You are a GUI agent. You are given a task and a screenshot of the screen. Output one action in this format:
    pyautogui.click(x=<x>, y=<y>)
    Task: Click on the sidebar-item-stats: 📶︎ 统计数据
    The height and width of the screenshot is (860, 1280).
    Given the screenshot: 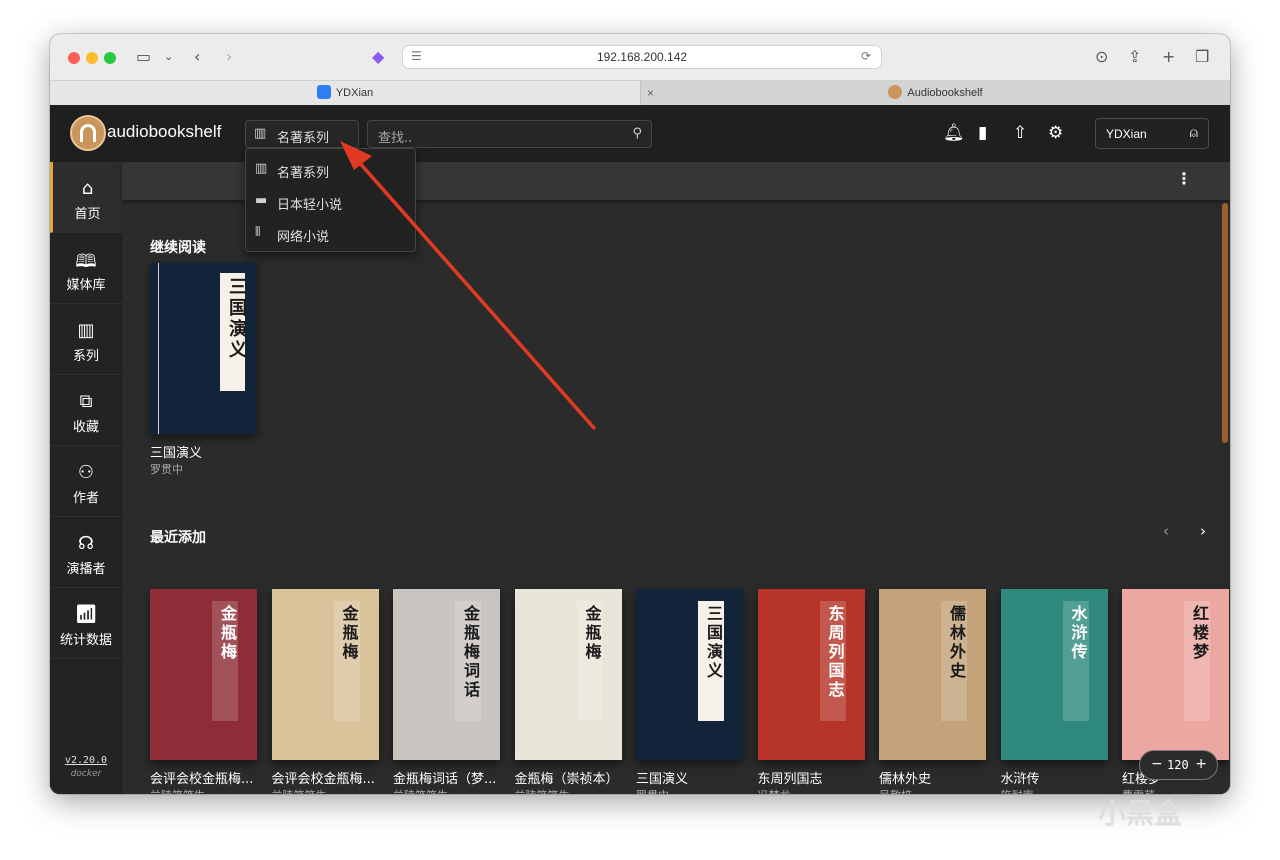 What is the action you would take?
    pyautogui.click(x=86, y=623)
    